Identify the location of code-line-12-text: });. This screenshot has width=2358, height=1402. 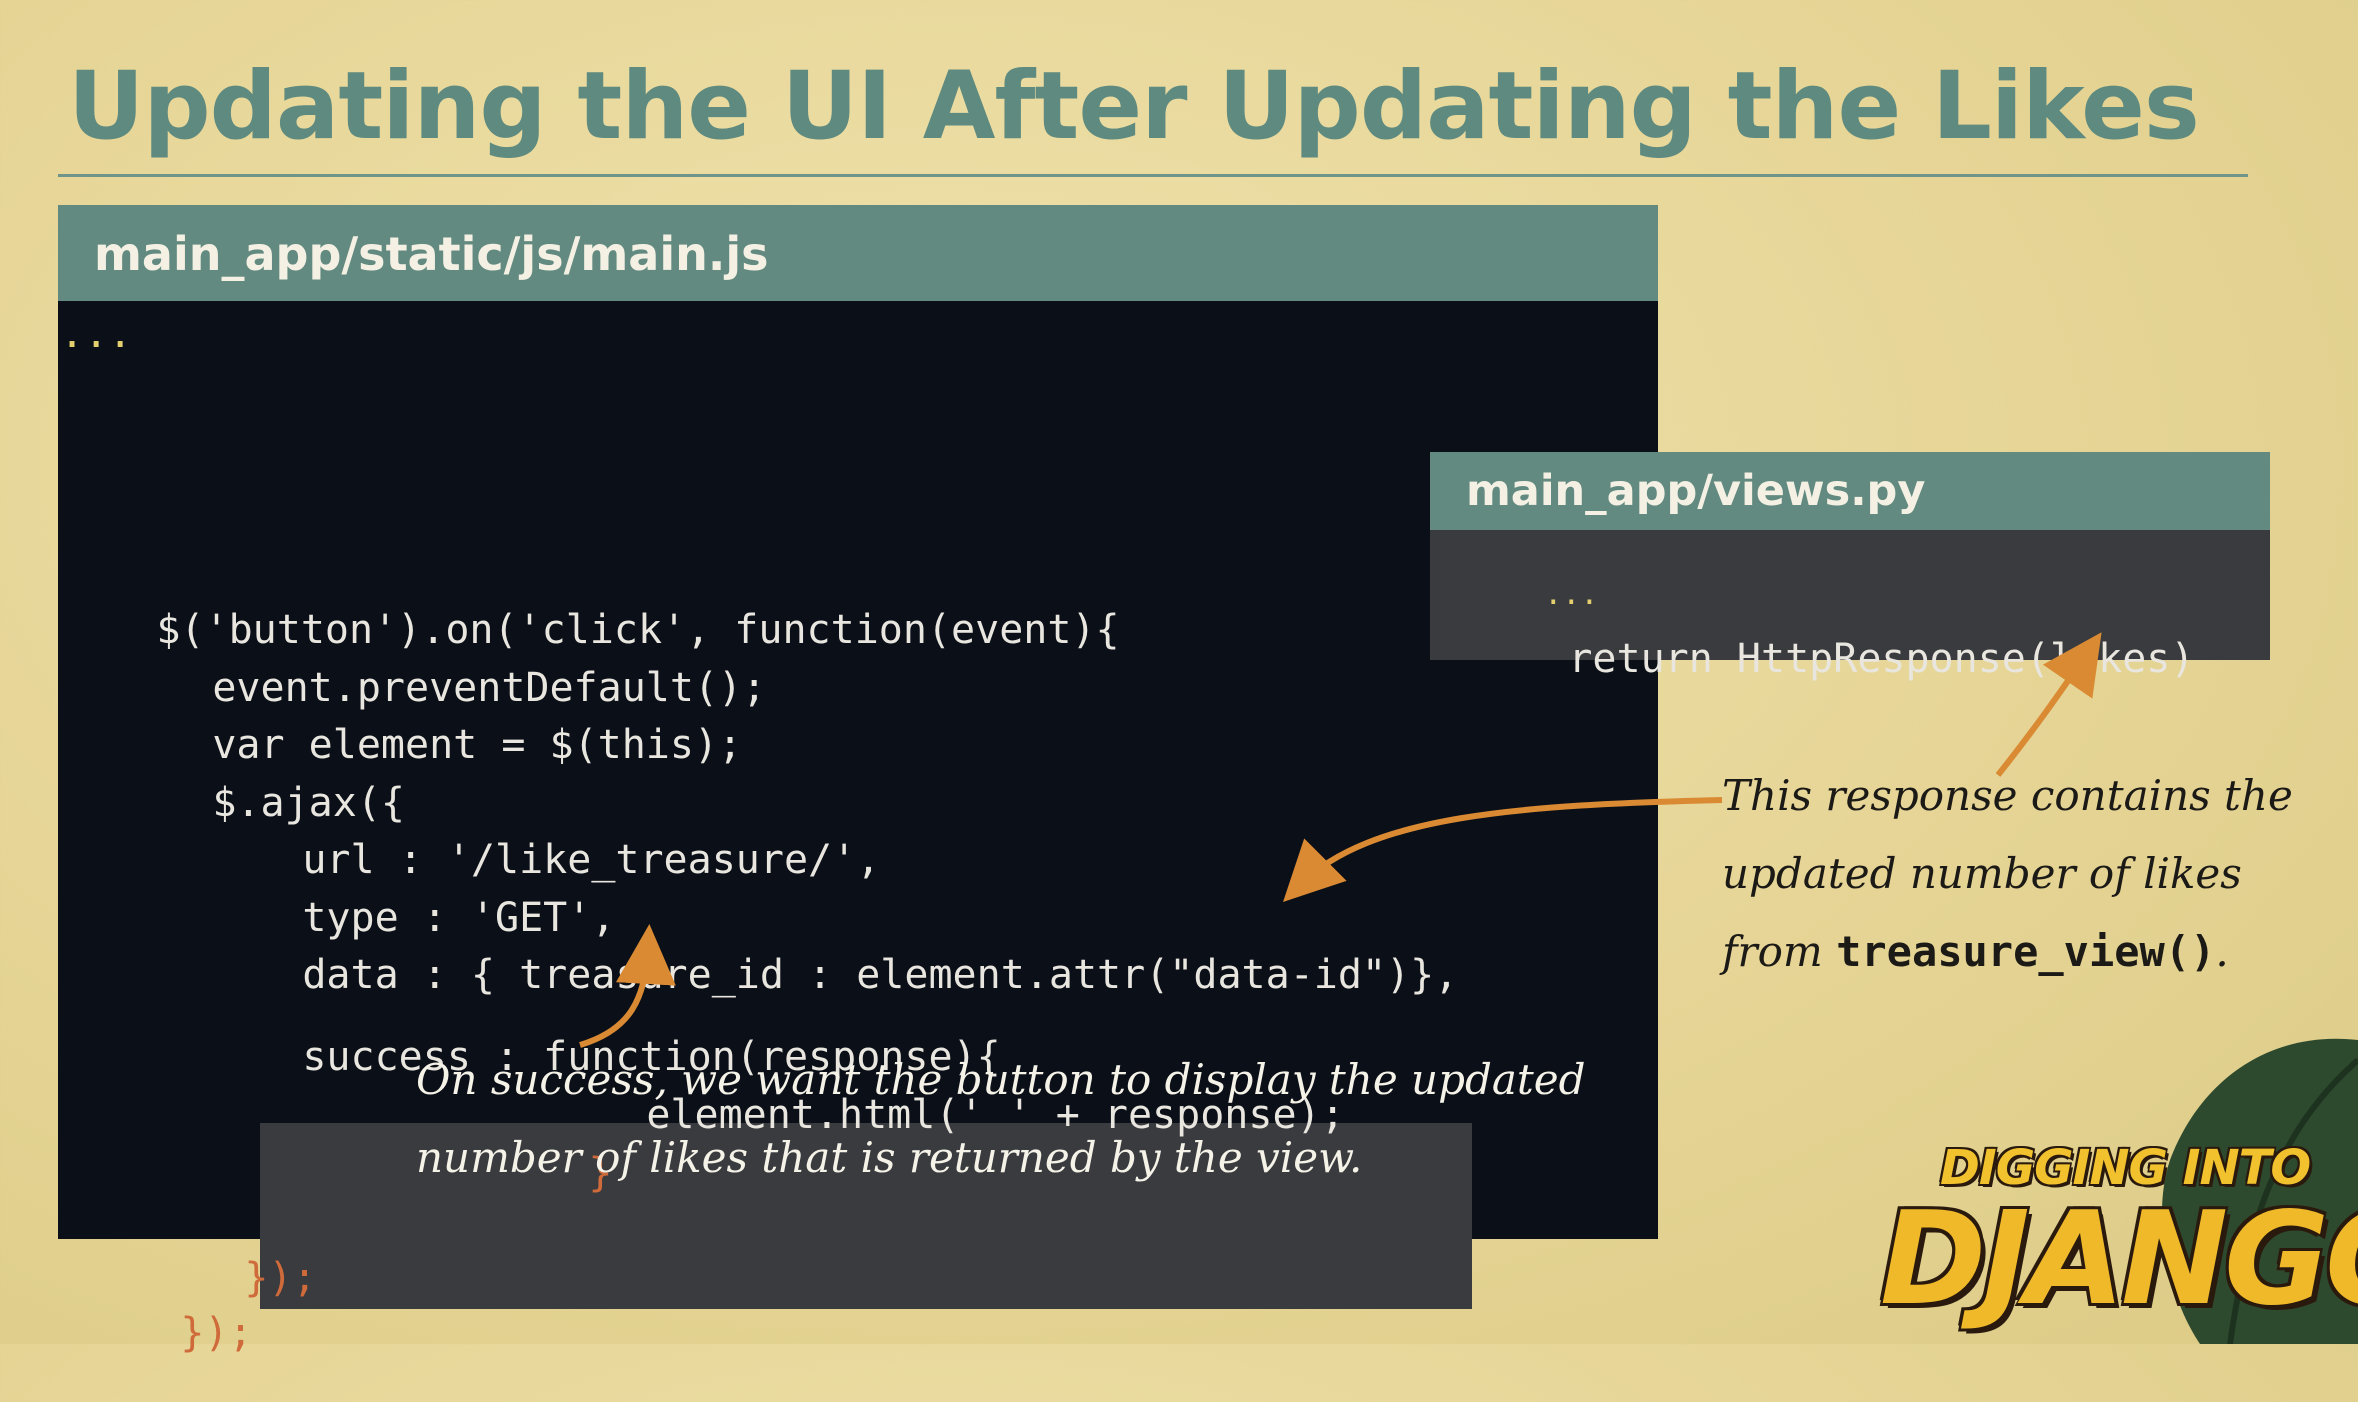
(216, 1333).